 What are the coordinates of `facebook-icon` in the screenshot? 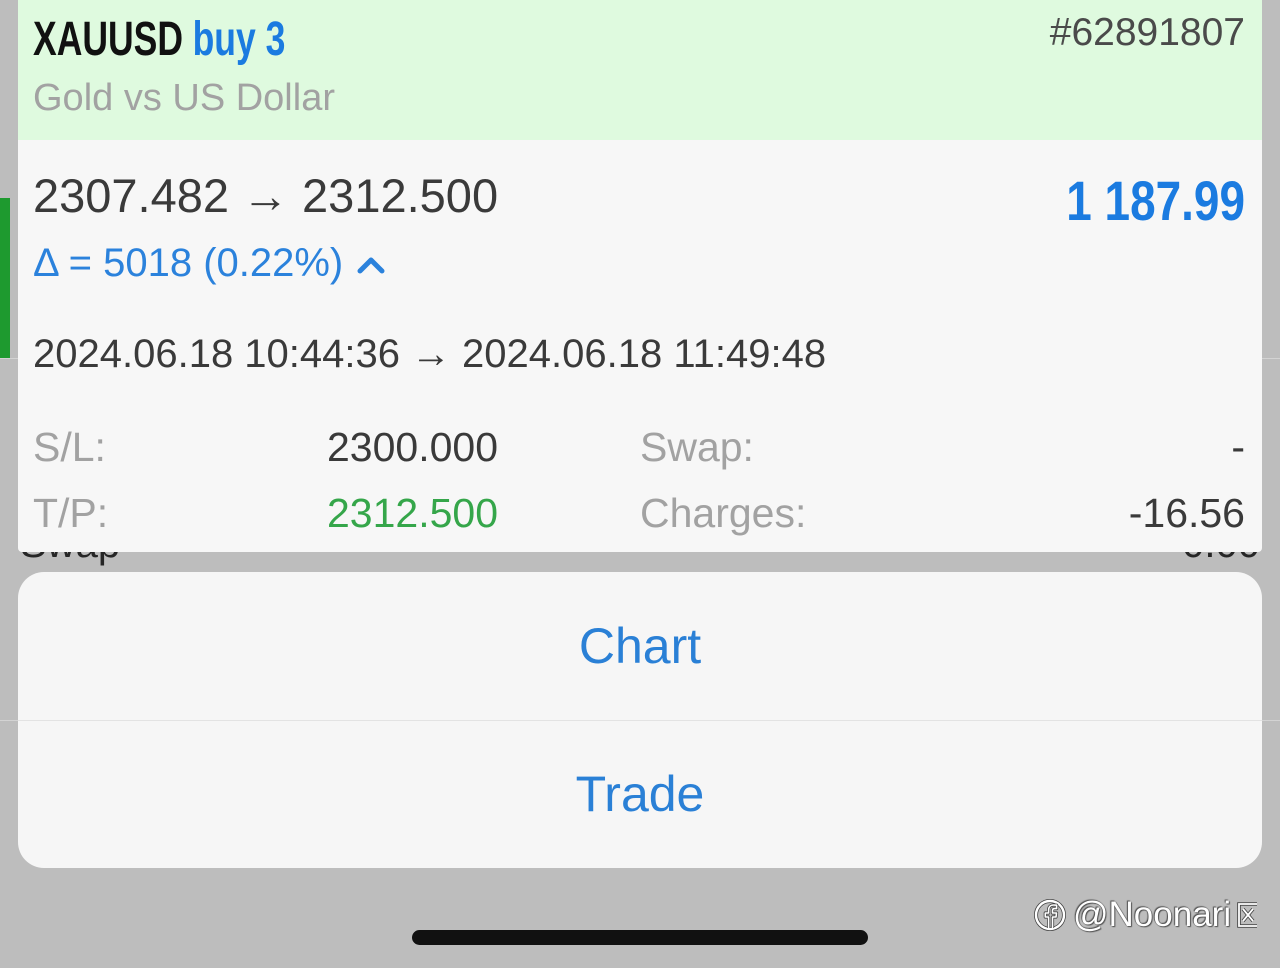 It's located at (1050, 915).